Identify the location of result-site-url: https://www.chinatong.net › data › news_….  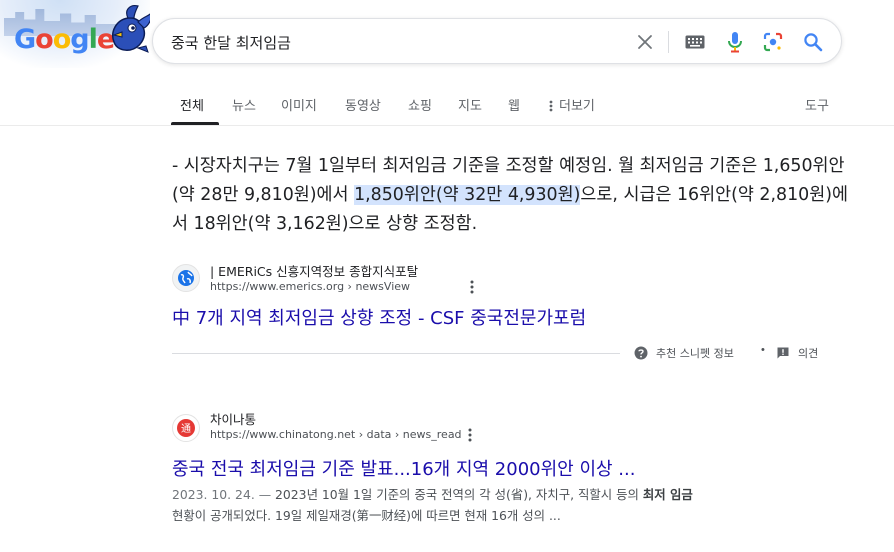
(336, 434).